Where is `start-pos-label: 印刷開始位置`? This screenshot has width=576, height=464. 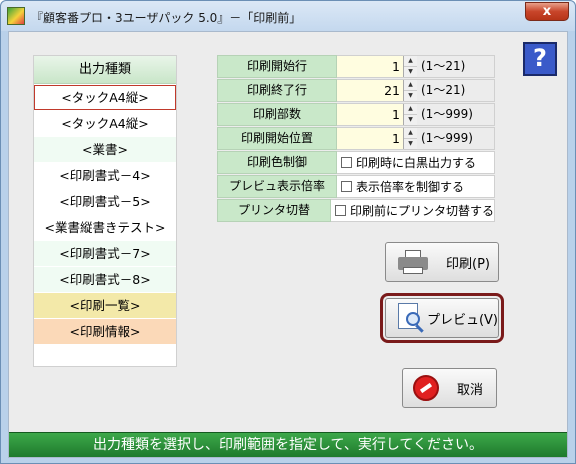 start-pos-label: 印刷開始位置 is located at coordinates (277, 138).